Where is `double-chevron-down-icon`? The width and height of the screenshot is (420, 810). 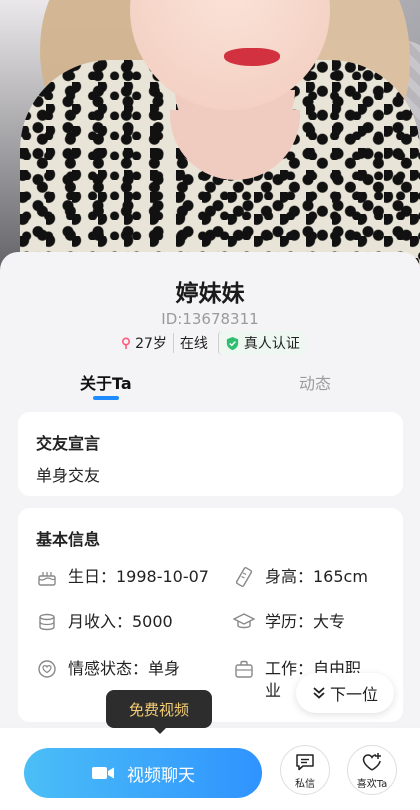 double-chevron-down-icon is located at coordinates (319, 693).